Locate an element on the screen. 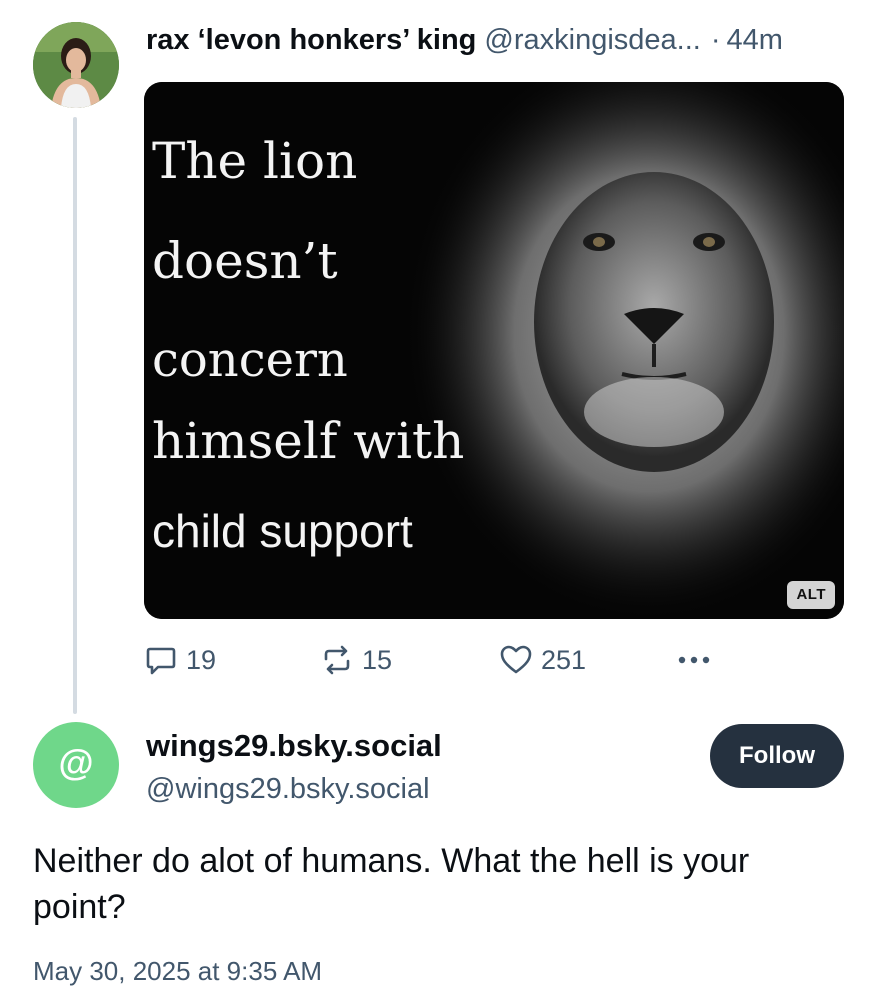 The height and width of the screenshot is (1000, 877). reply-author-handle: @wings29.bsky.social is located at coordinates (288, 789).